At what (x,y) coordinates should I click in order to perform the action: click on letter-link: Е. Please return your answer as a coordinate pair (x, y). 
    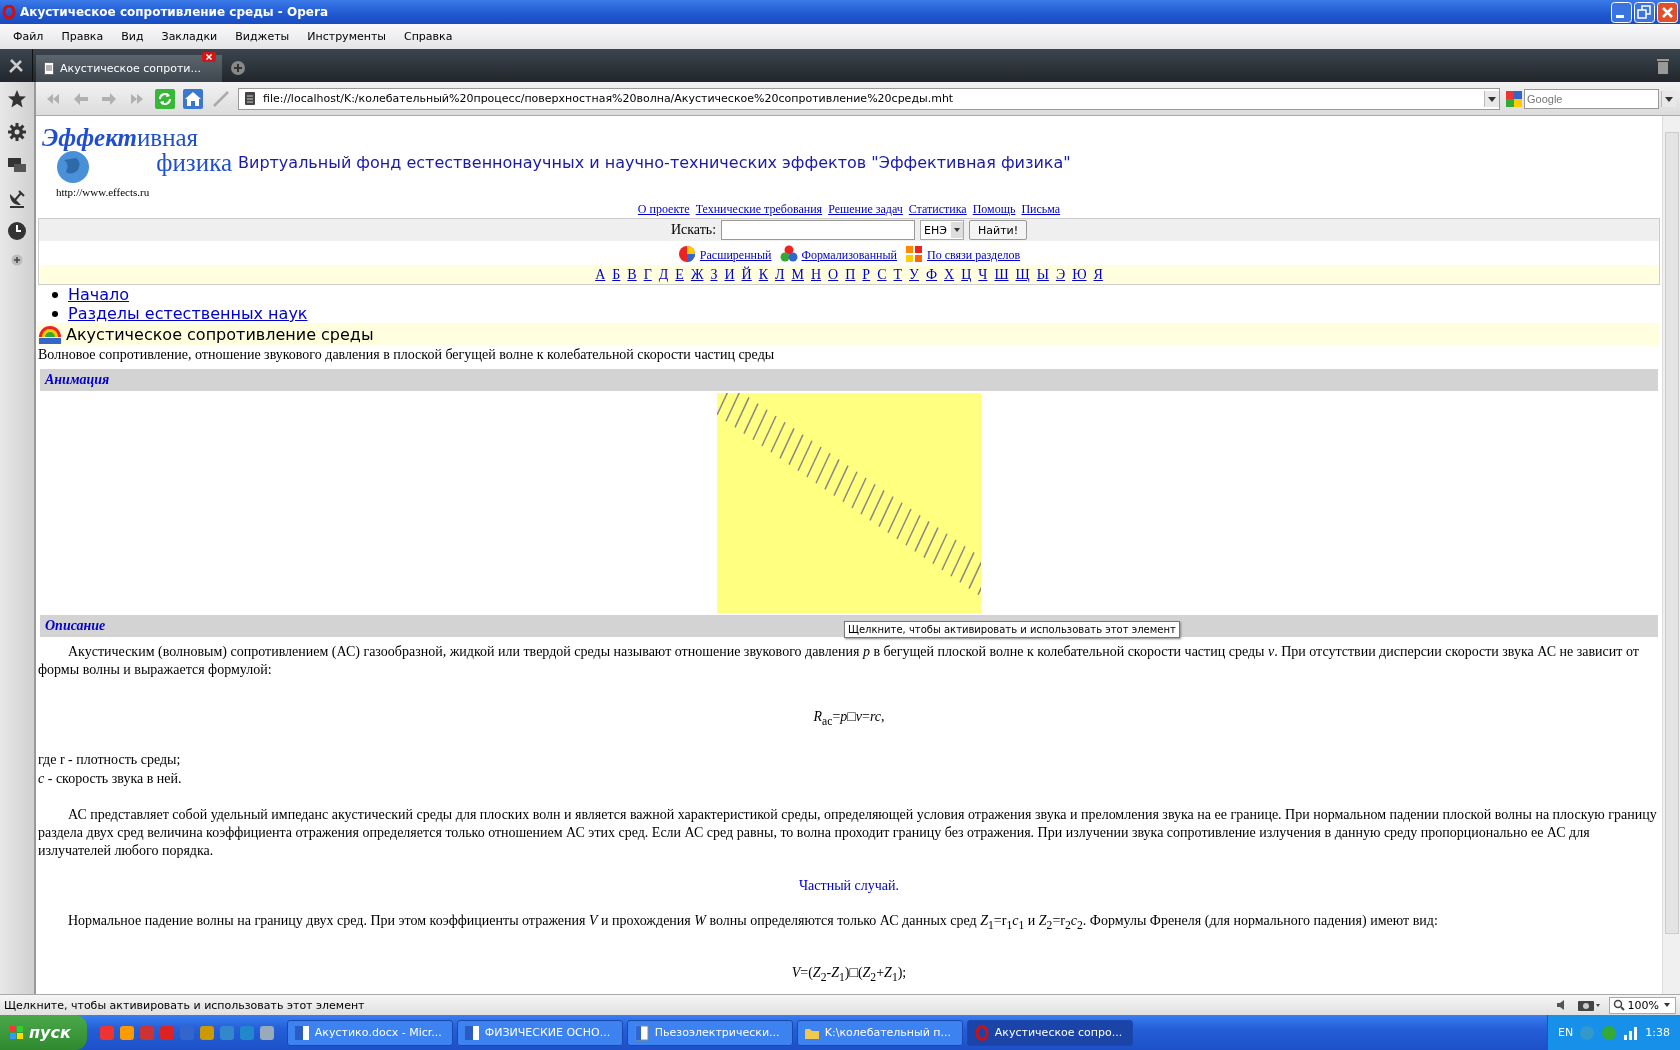
    Looking at the image, I should click on (679, 274).